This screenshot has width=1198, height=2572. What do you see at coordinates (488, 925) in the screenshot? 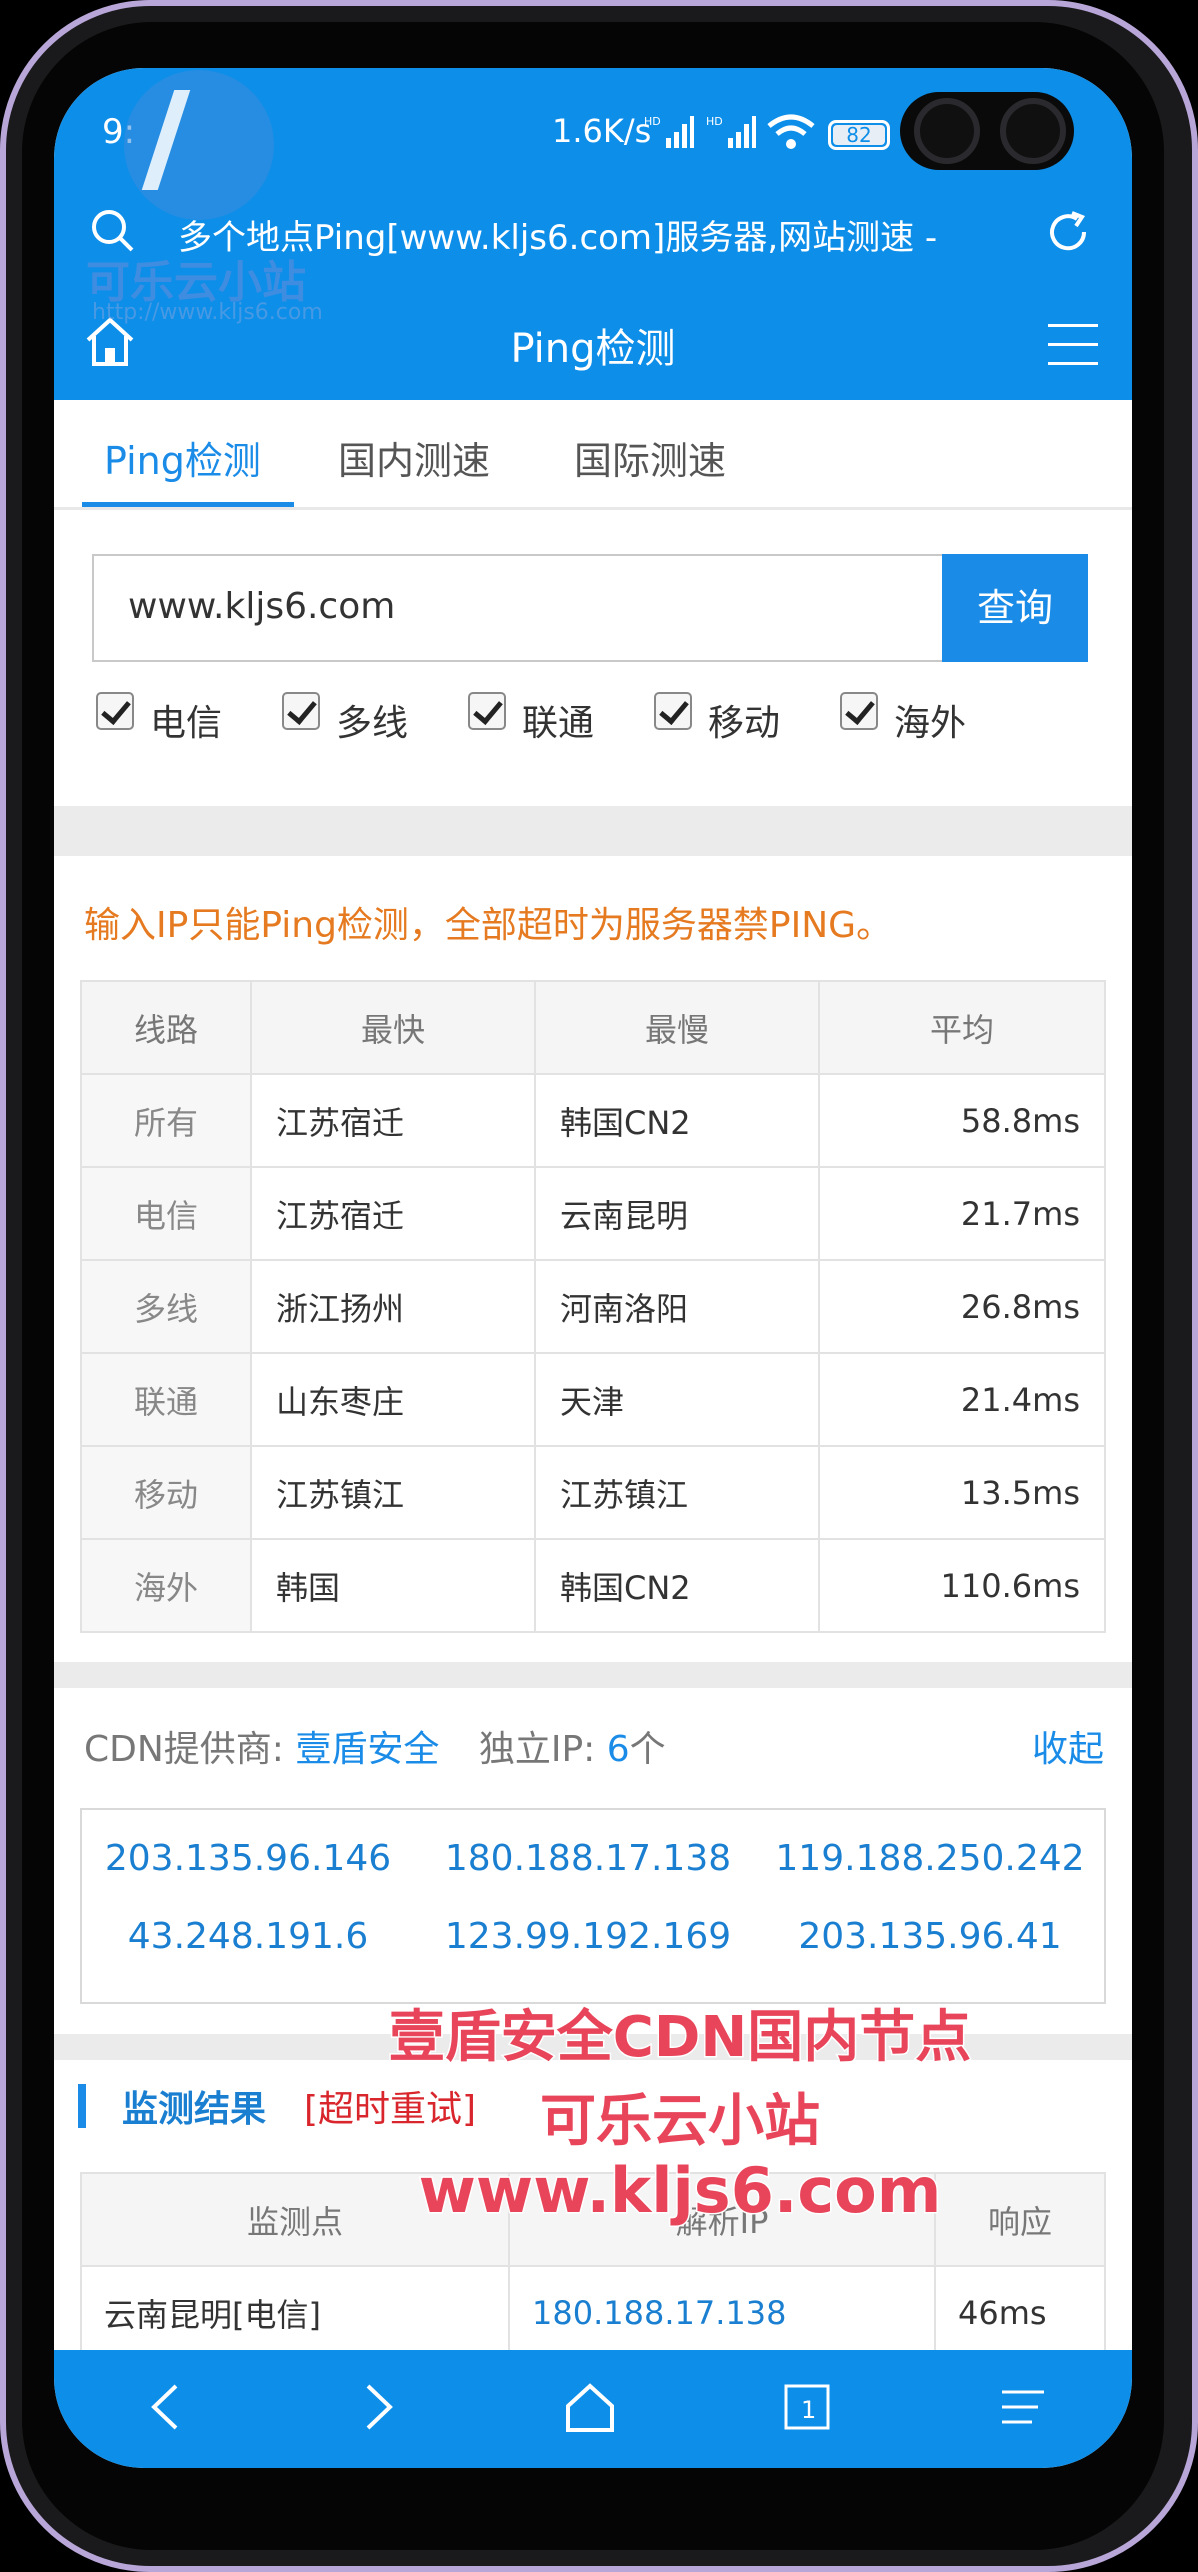
I see `ping-notice: 输入IP只能Ping检测，全部超时为服务器禁PING。` at bounding box center [488, 925].